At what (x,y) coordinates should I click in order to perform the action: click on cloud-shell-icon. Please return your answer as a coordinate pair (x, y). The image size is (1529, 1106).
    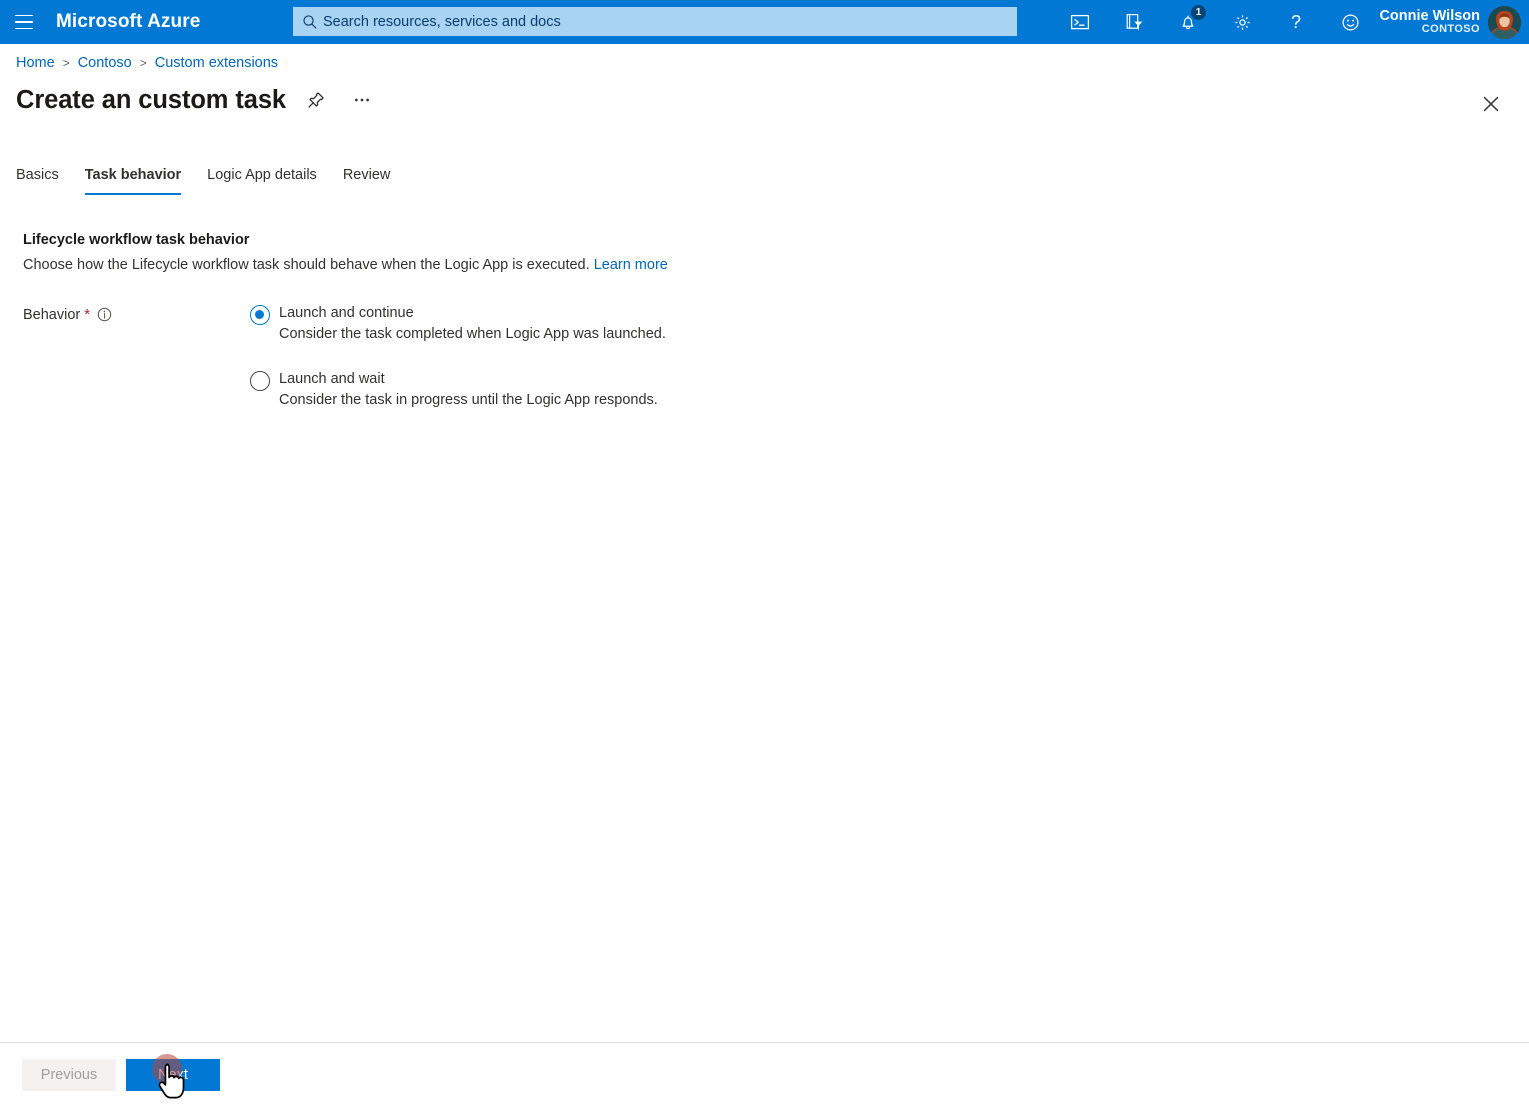
    Looking at the image, I should click on (1080, 22).